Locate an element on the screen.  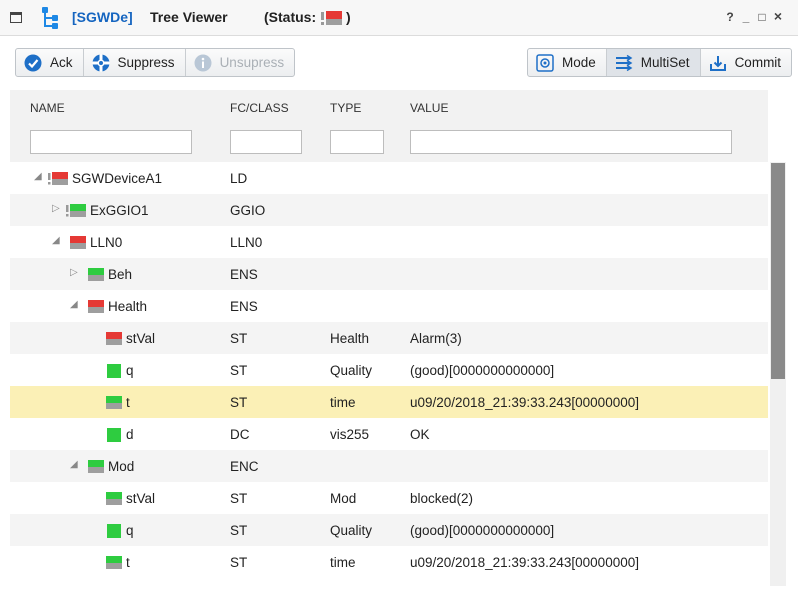
mode-toolbar: Mode MultiSet Commit is located at coordinates (660, 62).